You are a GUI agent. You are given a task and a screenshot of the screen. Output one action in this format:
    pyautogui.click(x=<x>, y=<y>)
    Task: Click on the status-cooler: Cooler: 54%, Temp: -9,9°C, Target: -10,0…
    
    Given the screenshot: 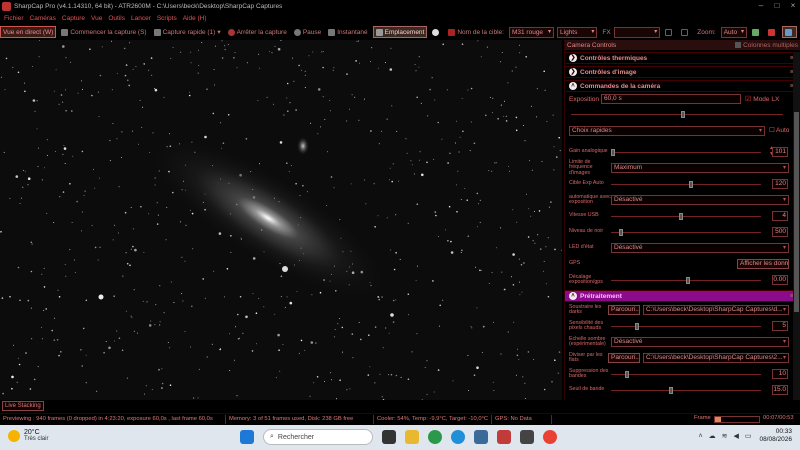 What is the action you would take?
    pyautogui.click(x=433, y=419)
    